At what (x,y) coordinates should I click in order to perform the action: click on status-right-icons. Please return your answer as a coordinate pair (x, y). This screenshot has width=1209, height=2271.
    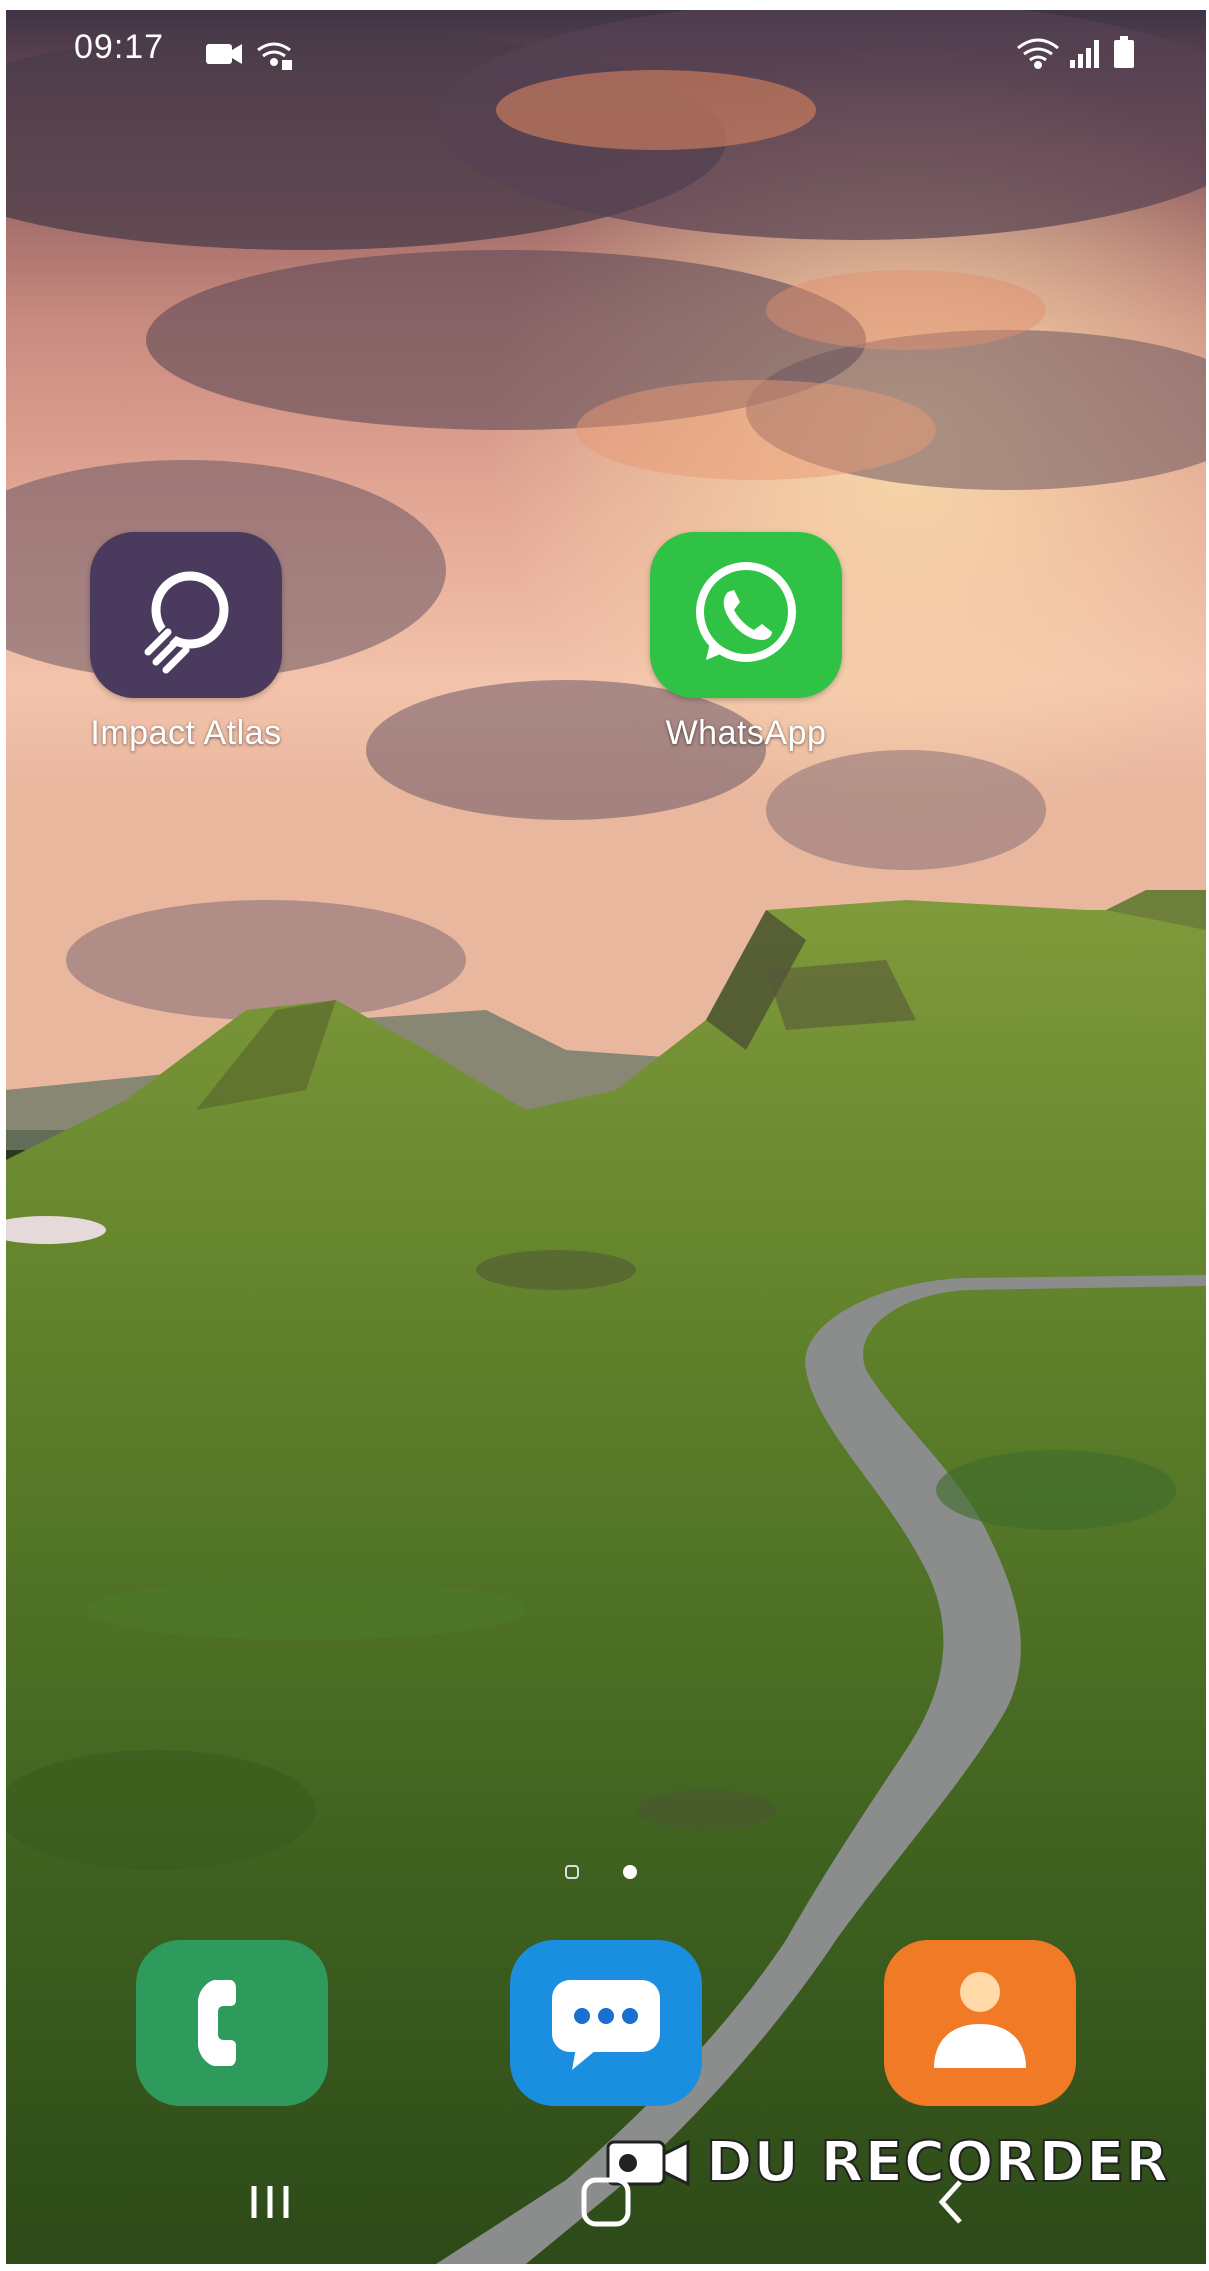
    Looking at the image, I should click on (1075, 52).